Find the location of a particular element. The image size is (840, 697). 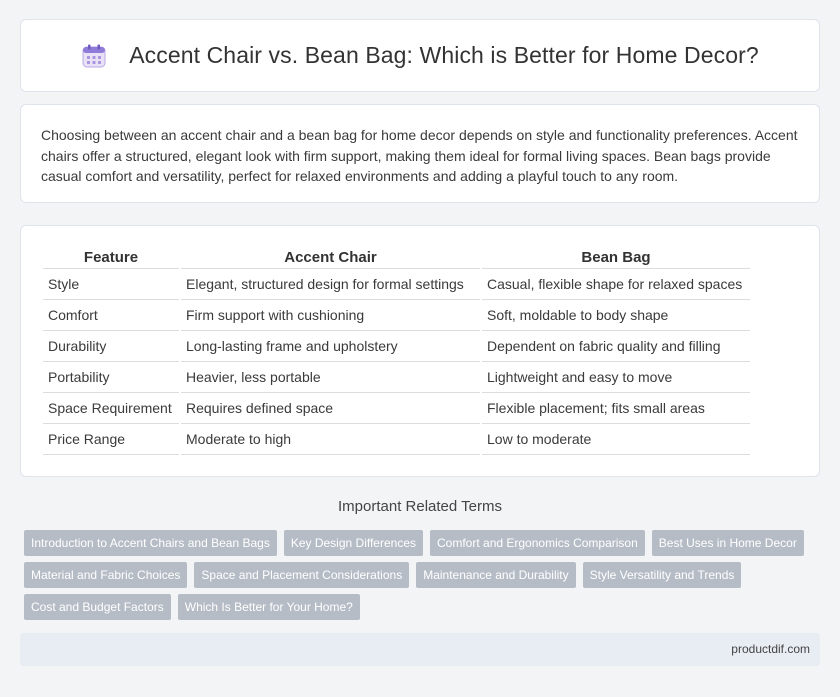

related-term-tag: Cost and Budget Factors is located at coordinates (97, 607).